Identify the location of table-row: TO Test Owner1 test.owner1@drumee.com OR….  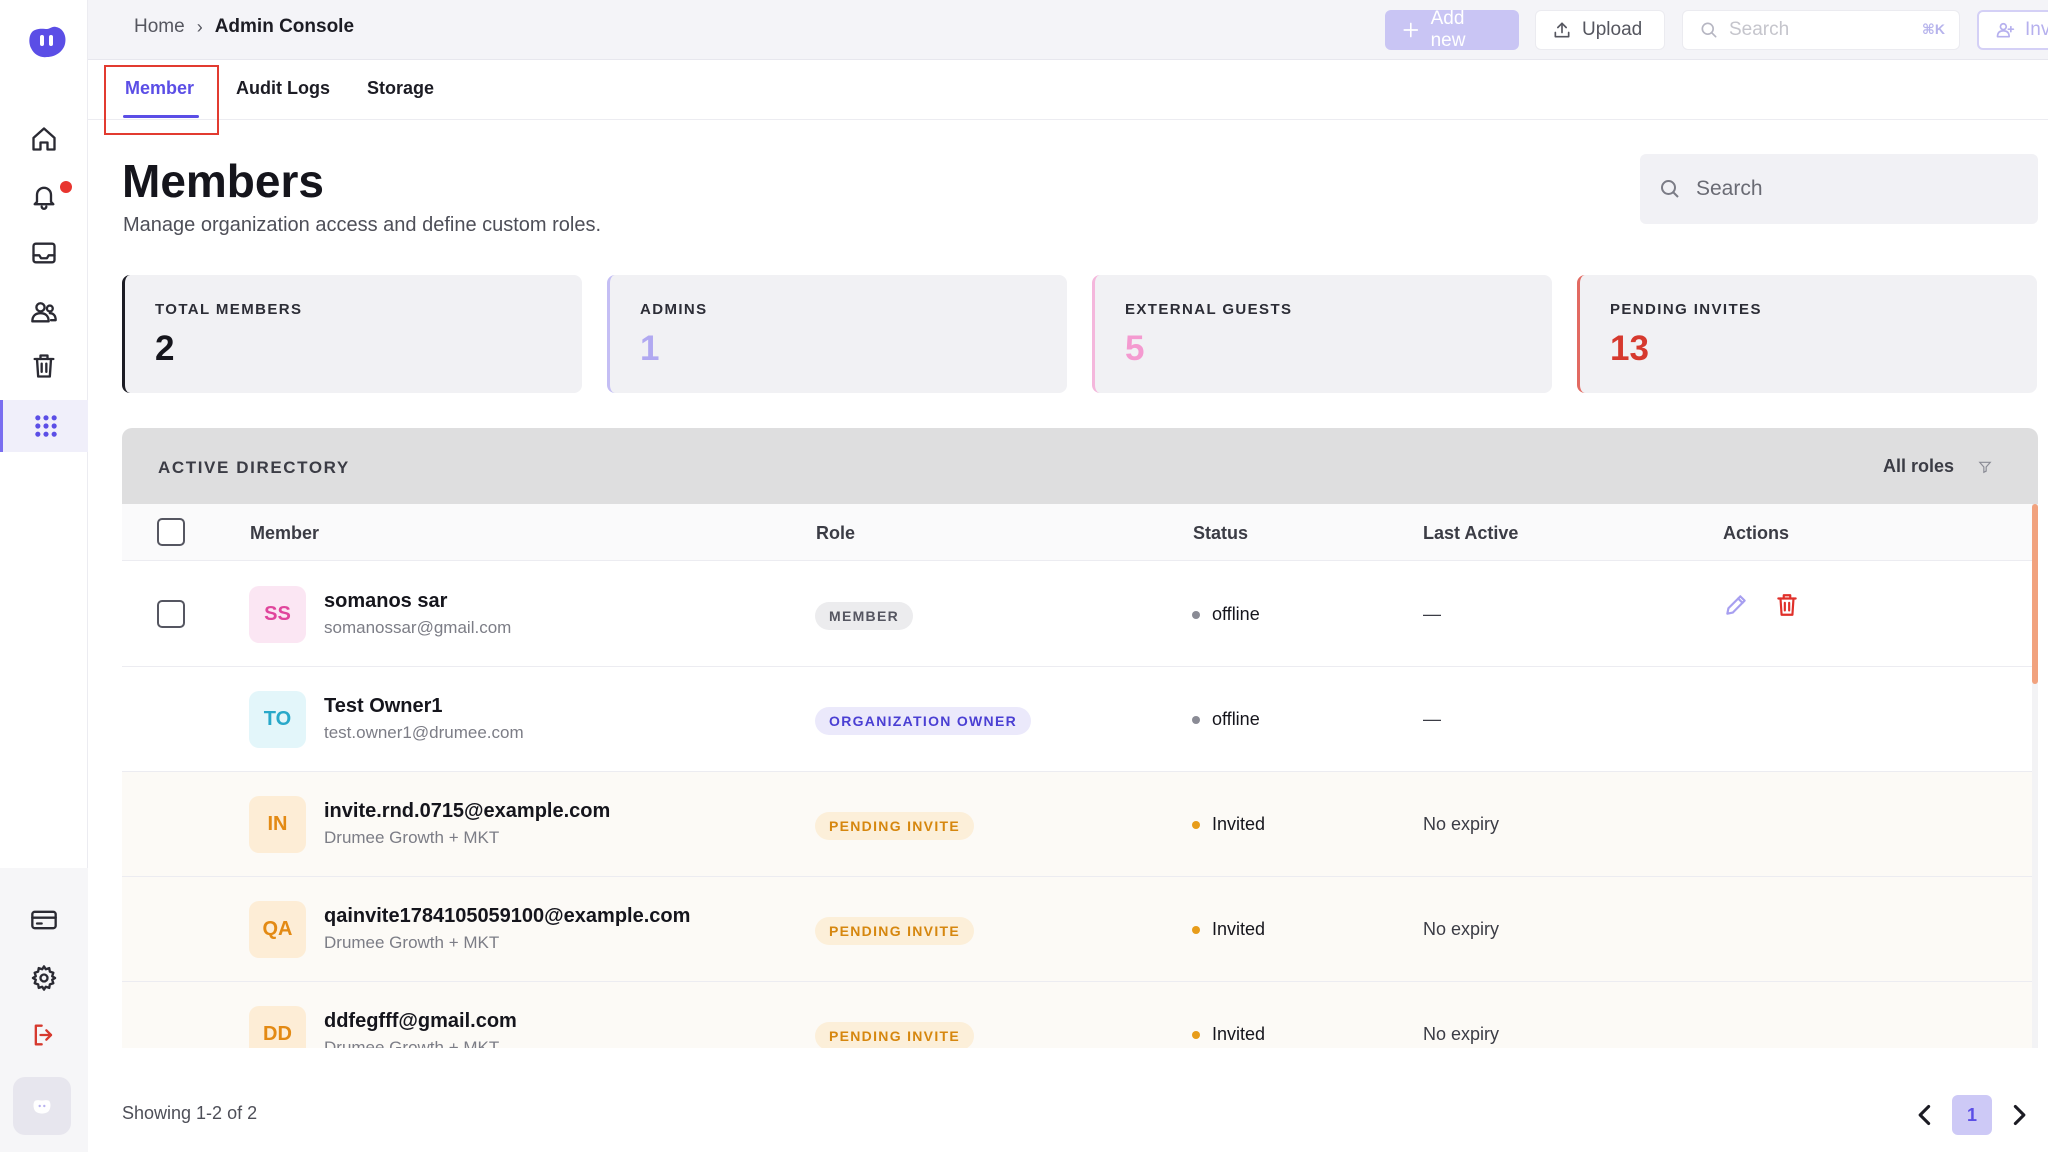
(1080, 719).